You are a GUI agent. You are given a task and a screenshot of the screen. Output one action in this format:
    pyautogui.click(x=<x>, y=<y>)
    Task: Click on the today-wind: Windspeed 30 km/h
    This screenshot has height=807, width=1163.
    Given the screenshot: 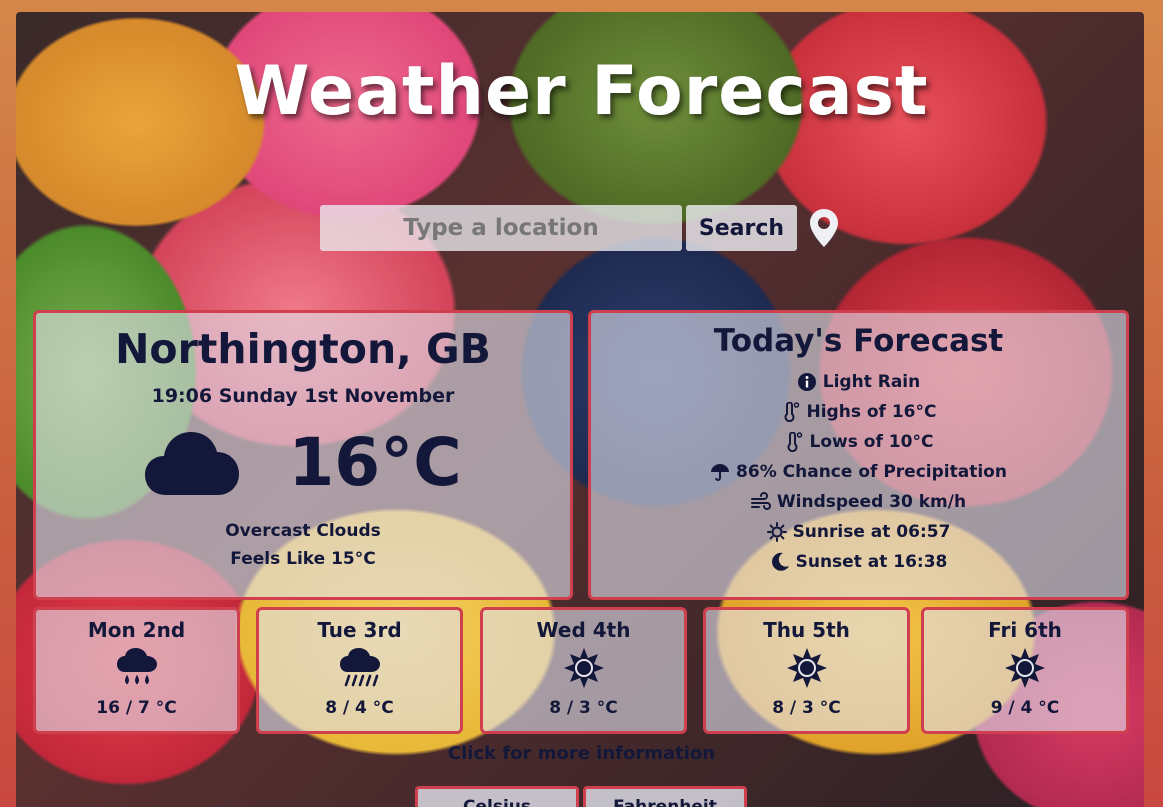 What is the action you would take?
    pyautogui.click(x=858, y=502)
    